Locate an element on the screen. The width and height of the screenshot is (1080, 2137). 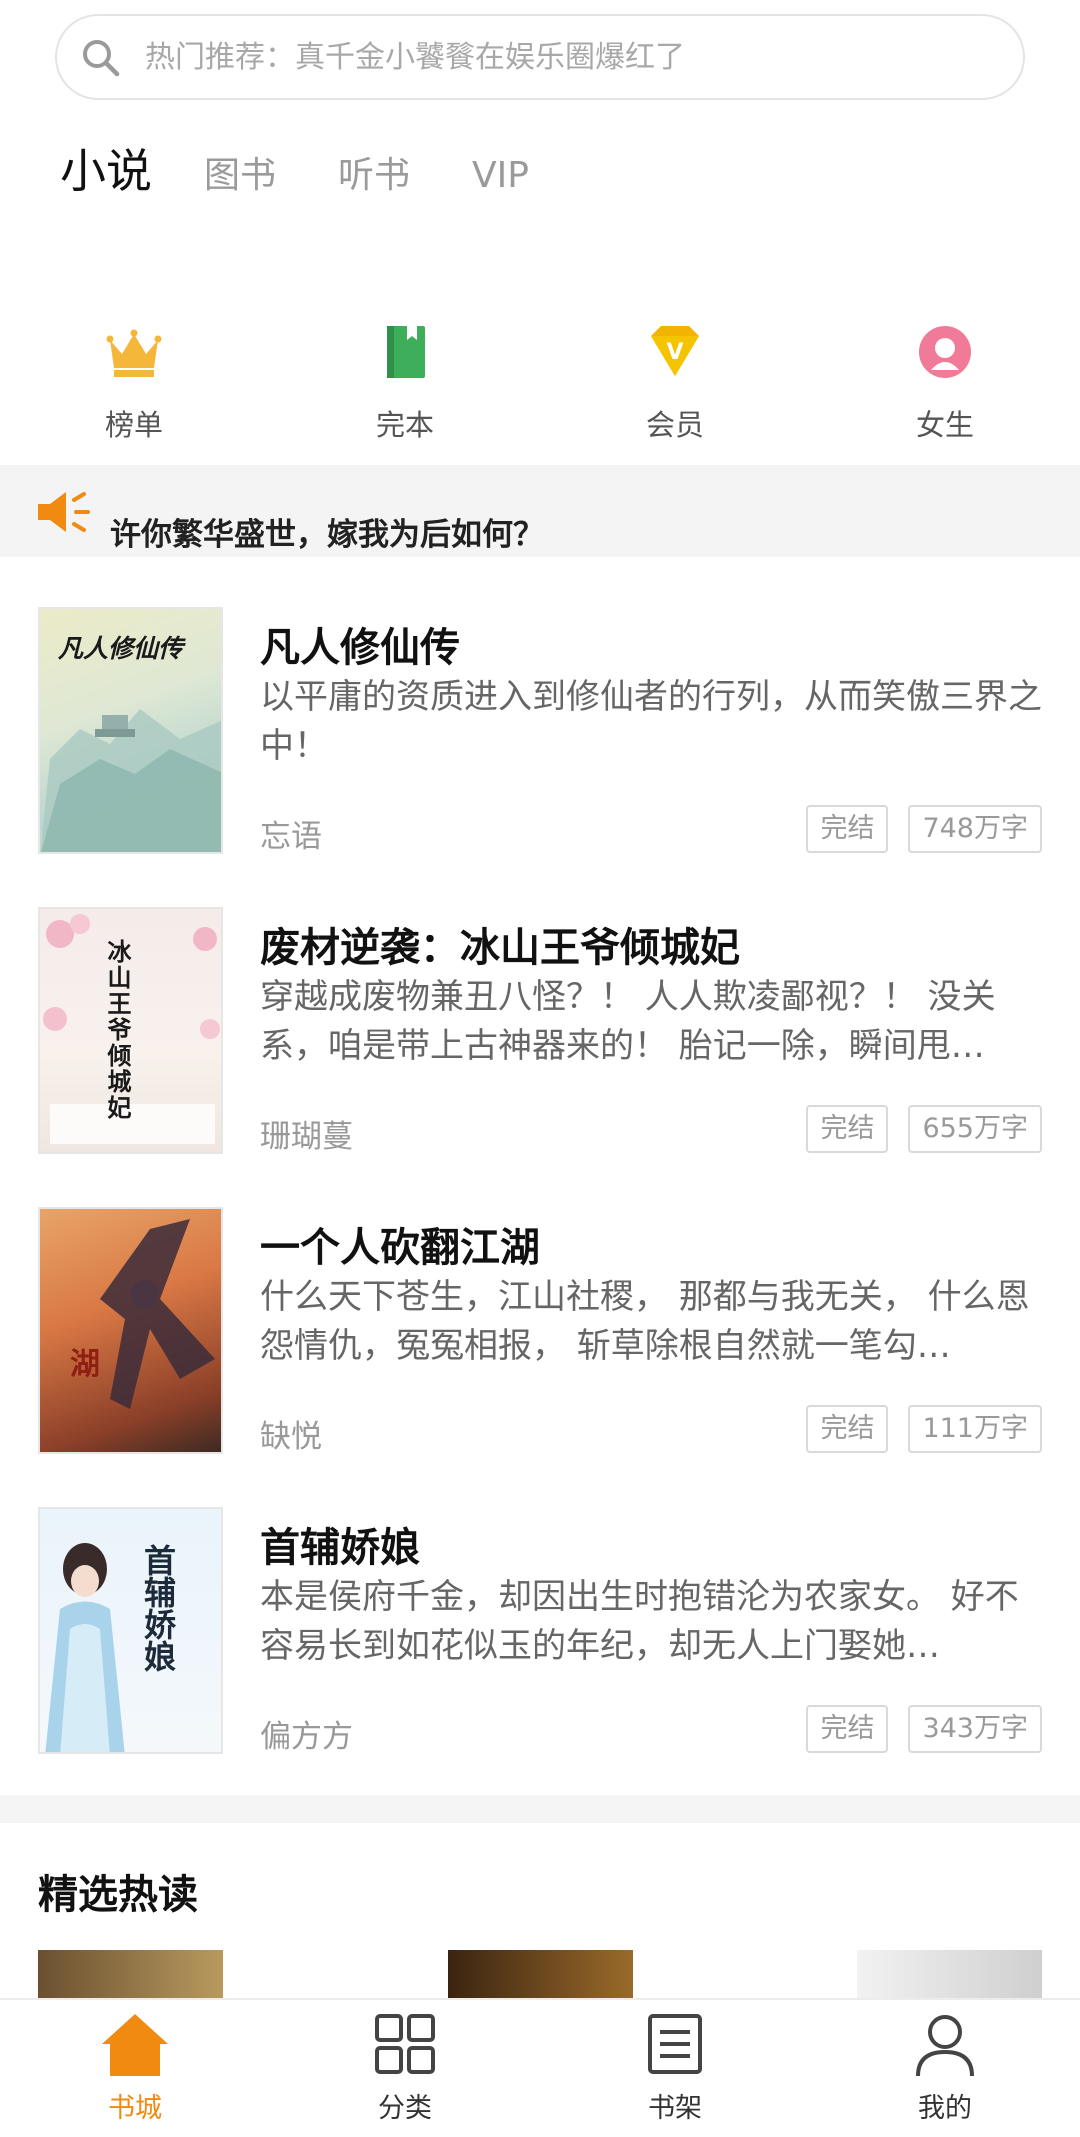
book-title: 首辅娇娘 is located at coordinates (340, 1548).